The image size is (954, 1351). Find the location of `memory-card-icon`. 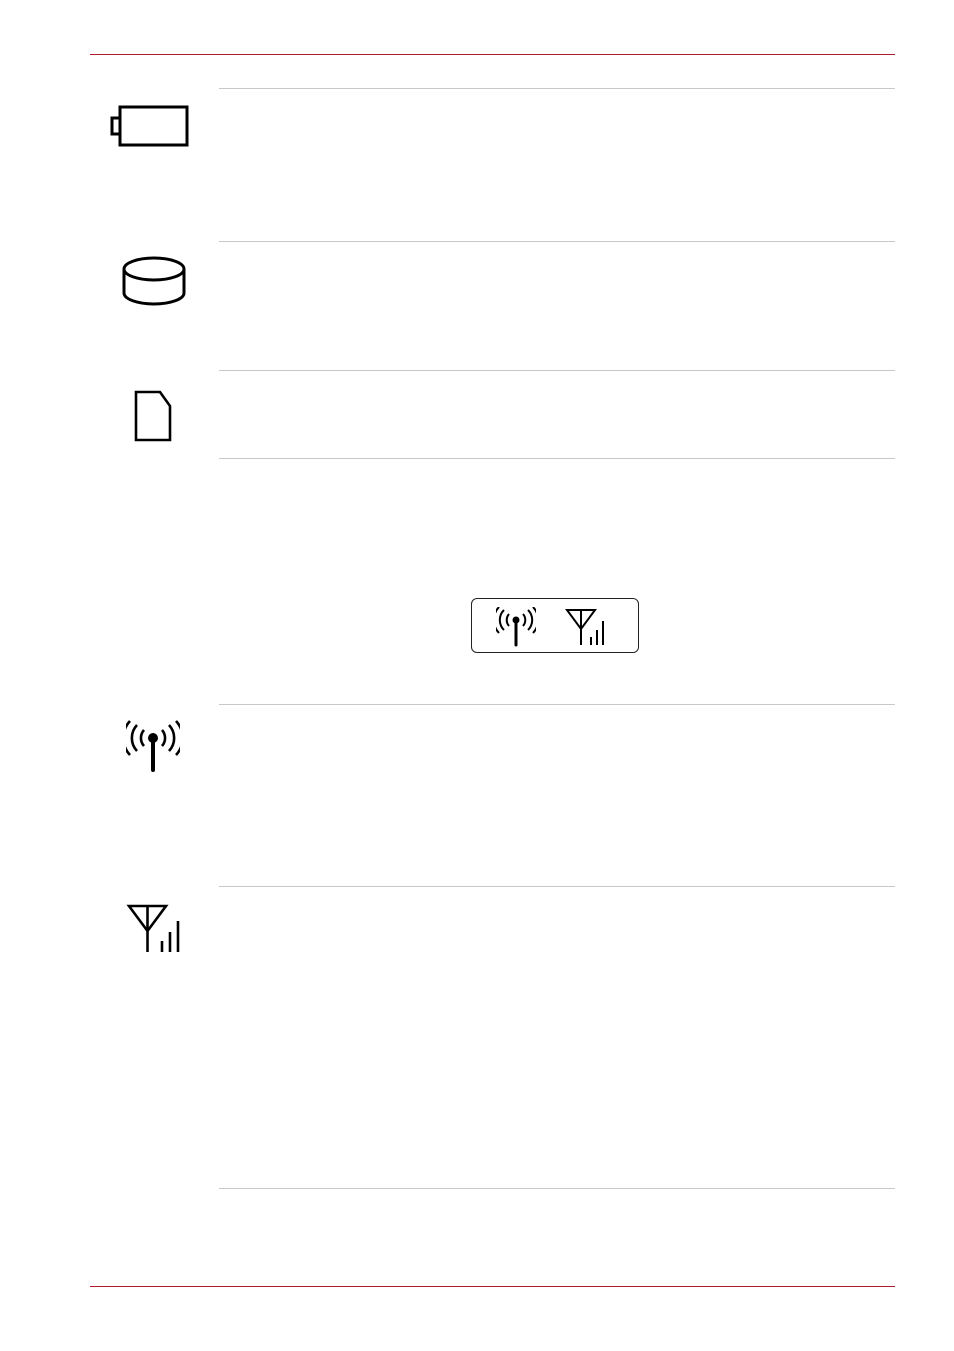

memory-card-icon is located at coordinates (154, 416).